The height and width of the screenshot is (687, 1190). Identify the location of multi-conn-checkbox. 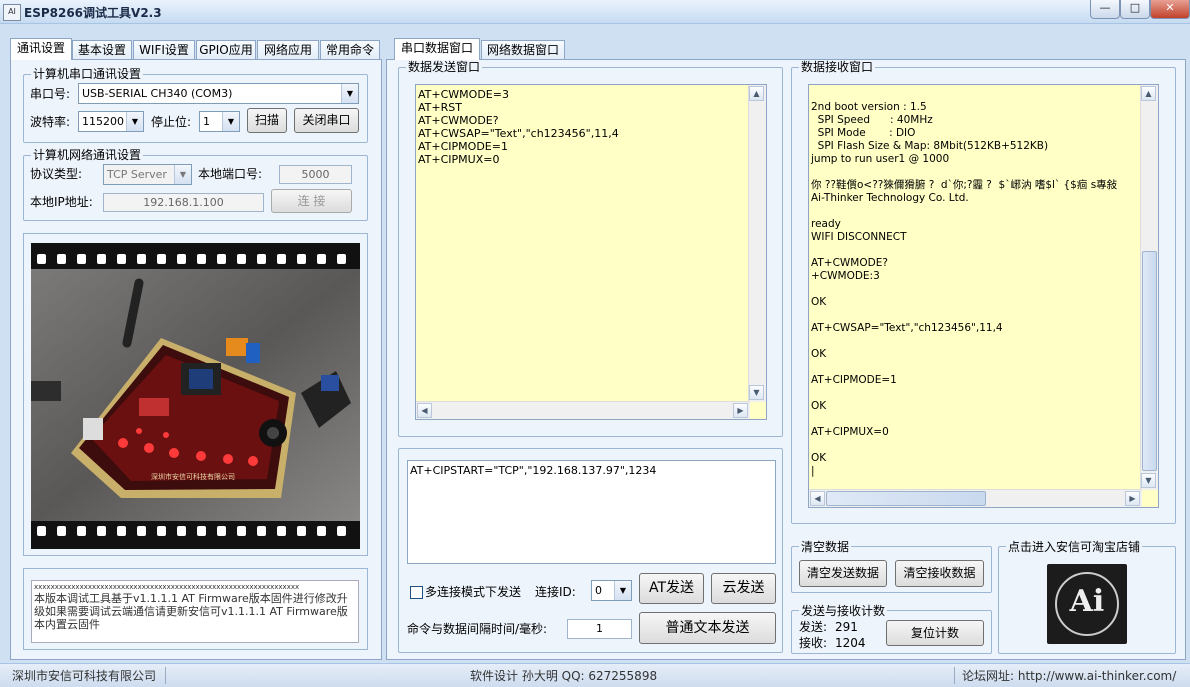
(416, 592).